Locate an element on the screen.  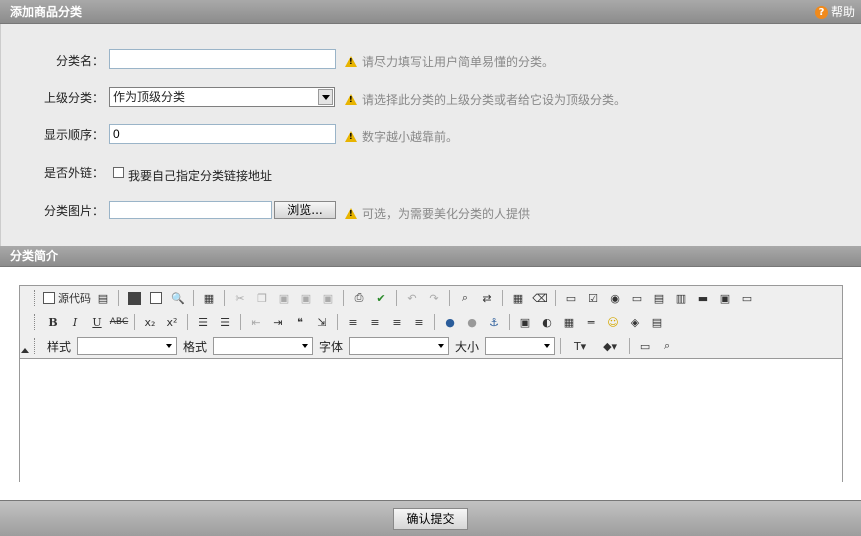
paste-text-icon: ▣ is located at coordinates (306, 298).